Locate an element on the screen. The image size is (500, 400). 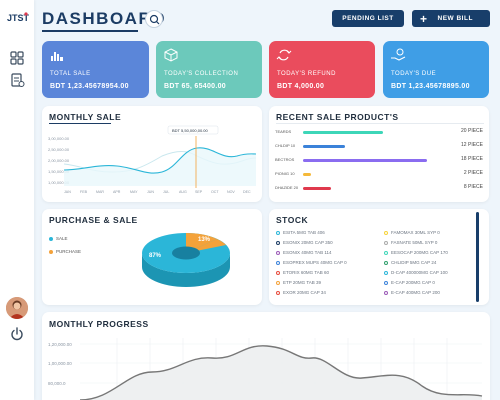
bar-chart-icon is located at coordinates (57, 56).